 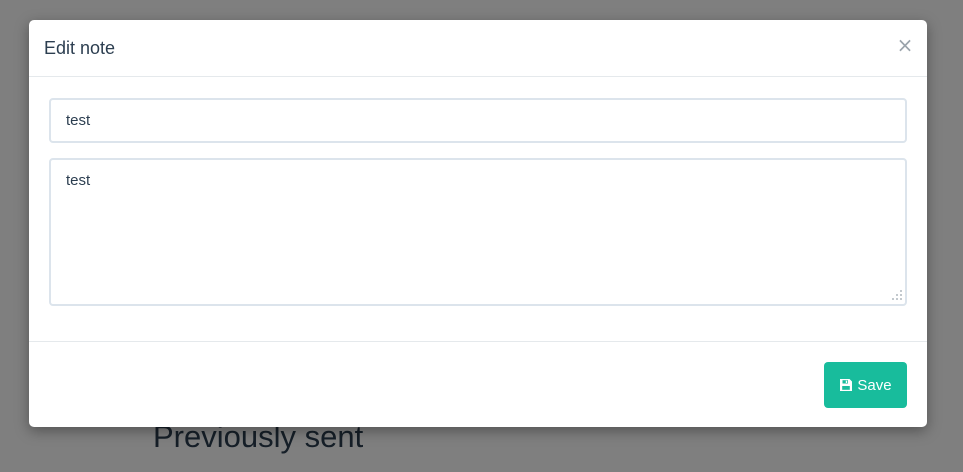 I want to click on save-button: Save, so click(x=865, y=385).